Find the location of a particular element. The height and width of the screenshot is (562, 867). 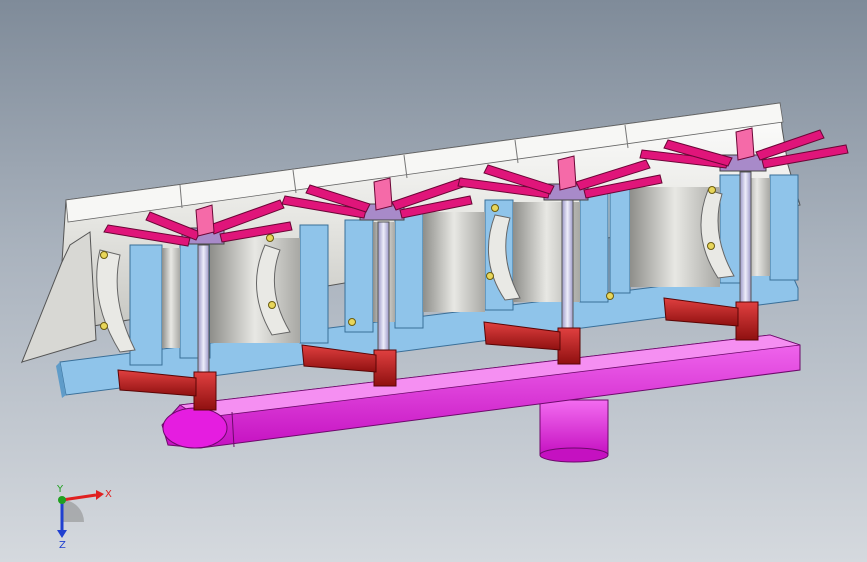

x-axis-label: X is located at coordinates (108, 494).